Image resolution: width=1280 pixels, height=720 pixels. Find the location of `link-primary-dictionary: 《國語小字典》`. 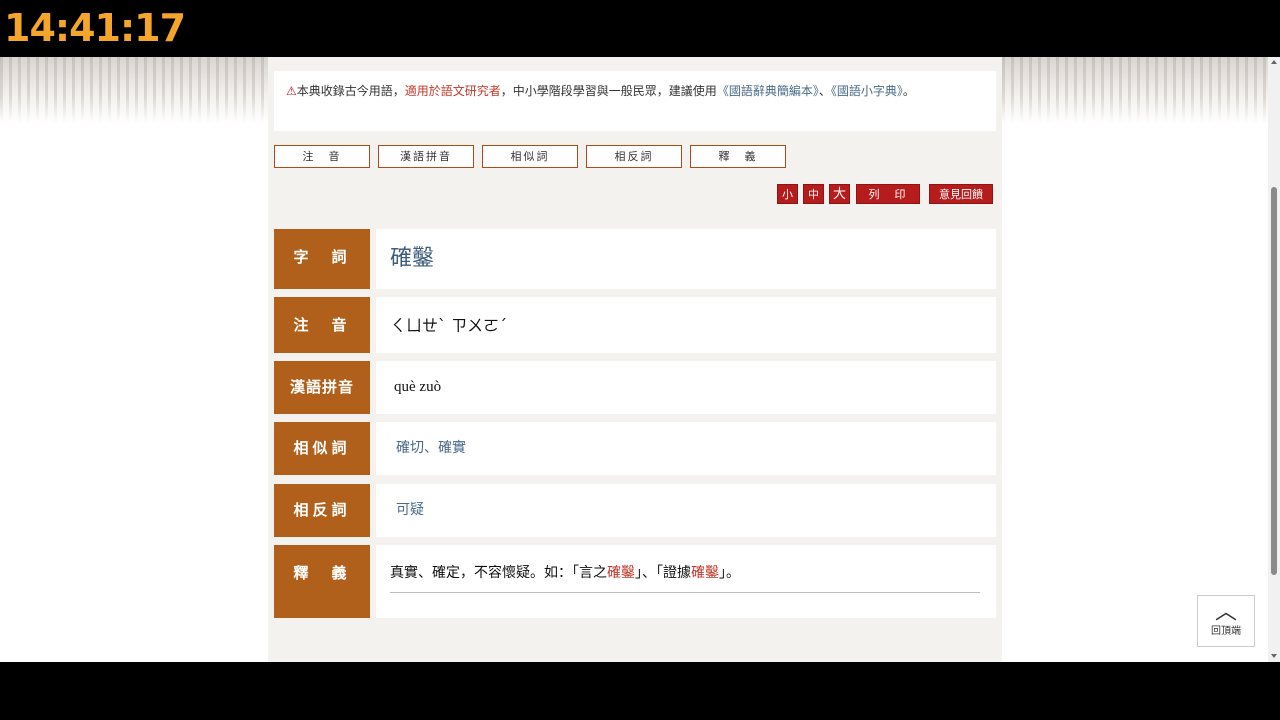

link-primary-dictionary: 《國語小字典》 is located at coordinates (867, 91).